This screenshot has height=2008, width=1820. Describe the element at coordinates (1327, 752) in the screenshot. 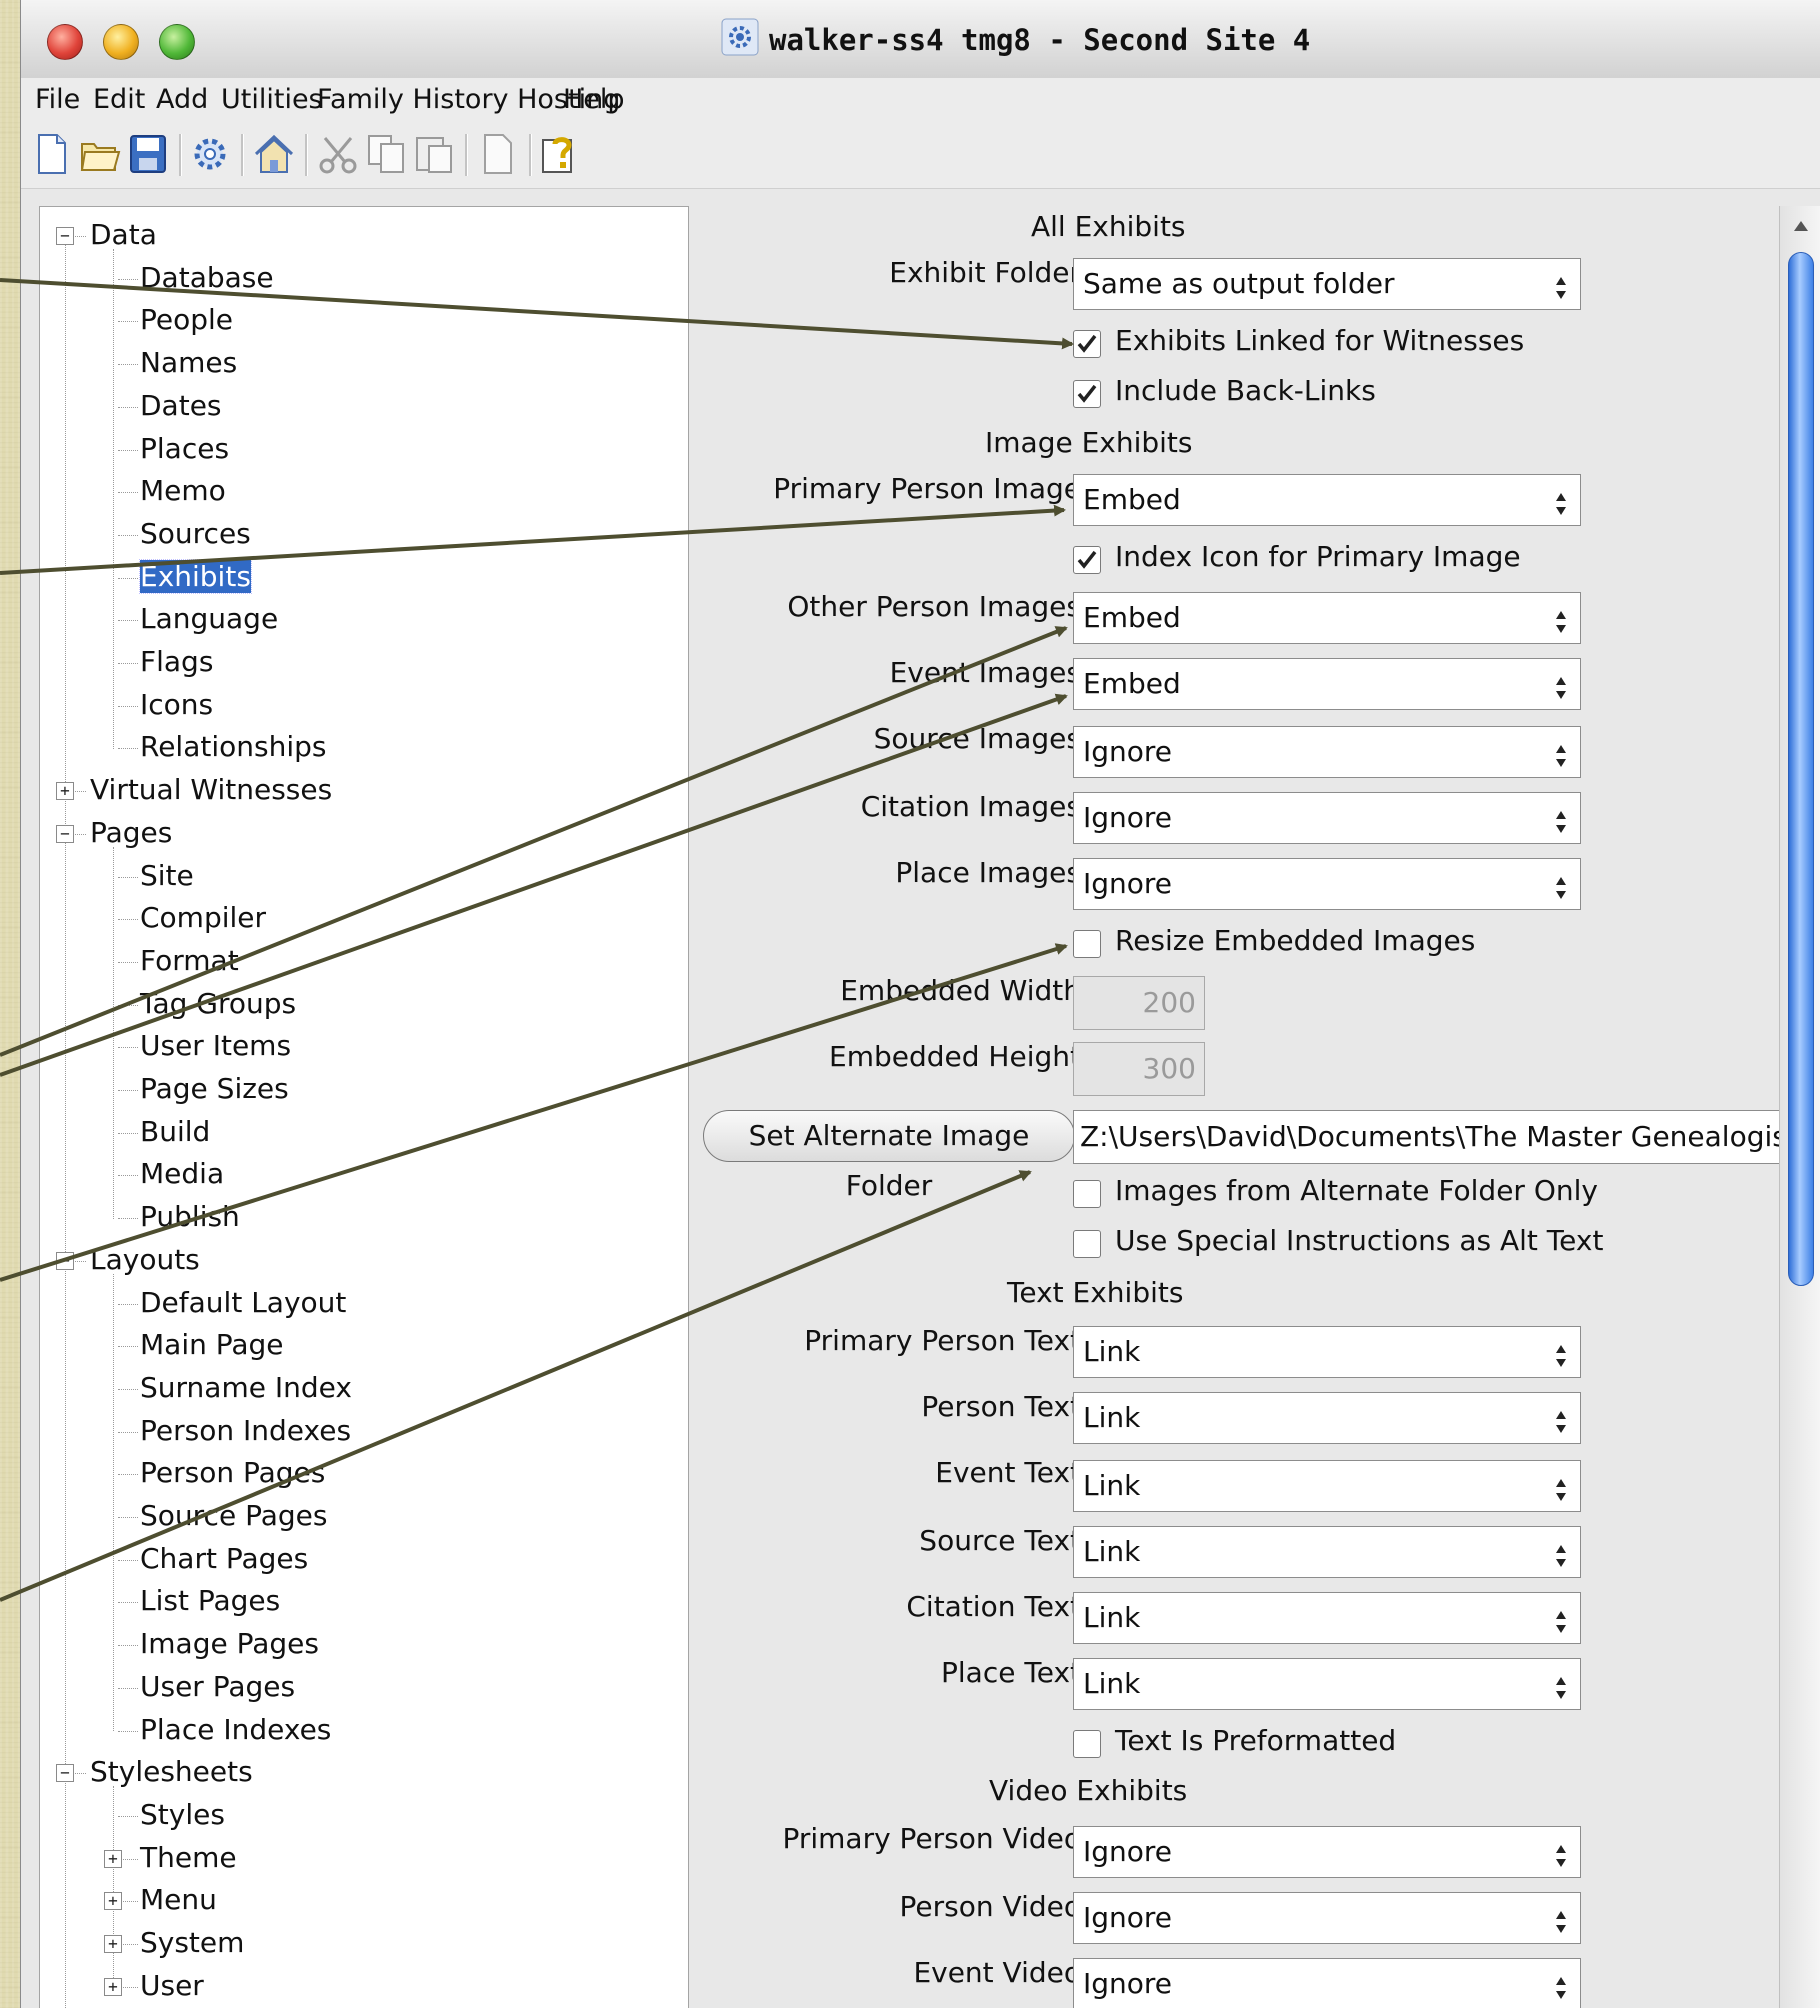

I see `source-images-select: Ignore` at that location.